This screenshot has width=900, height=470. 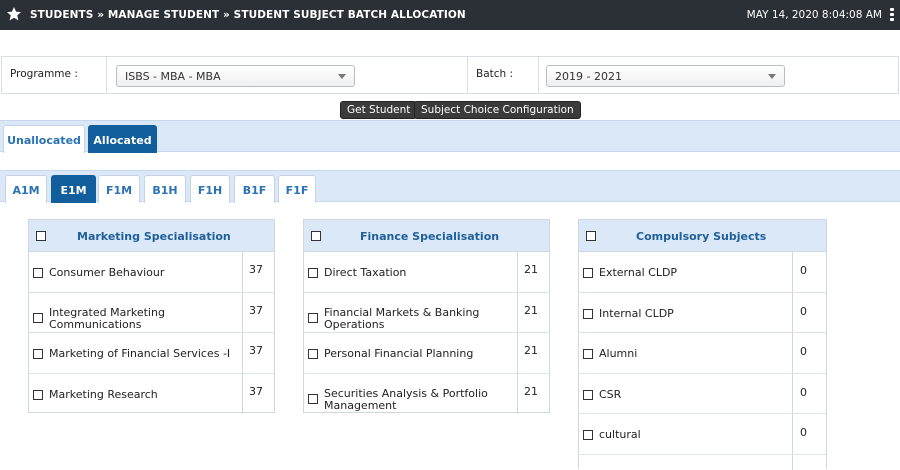 I want to click on subject-name: Internal CLDP, so click(x=636, y=313).